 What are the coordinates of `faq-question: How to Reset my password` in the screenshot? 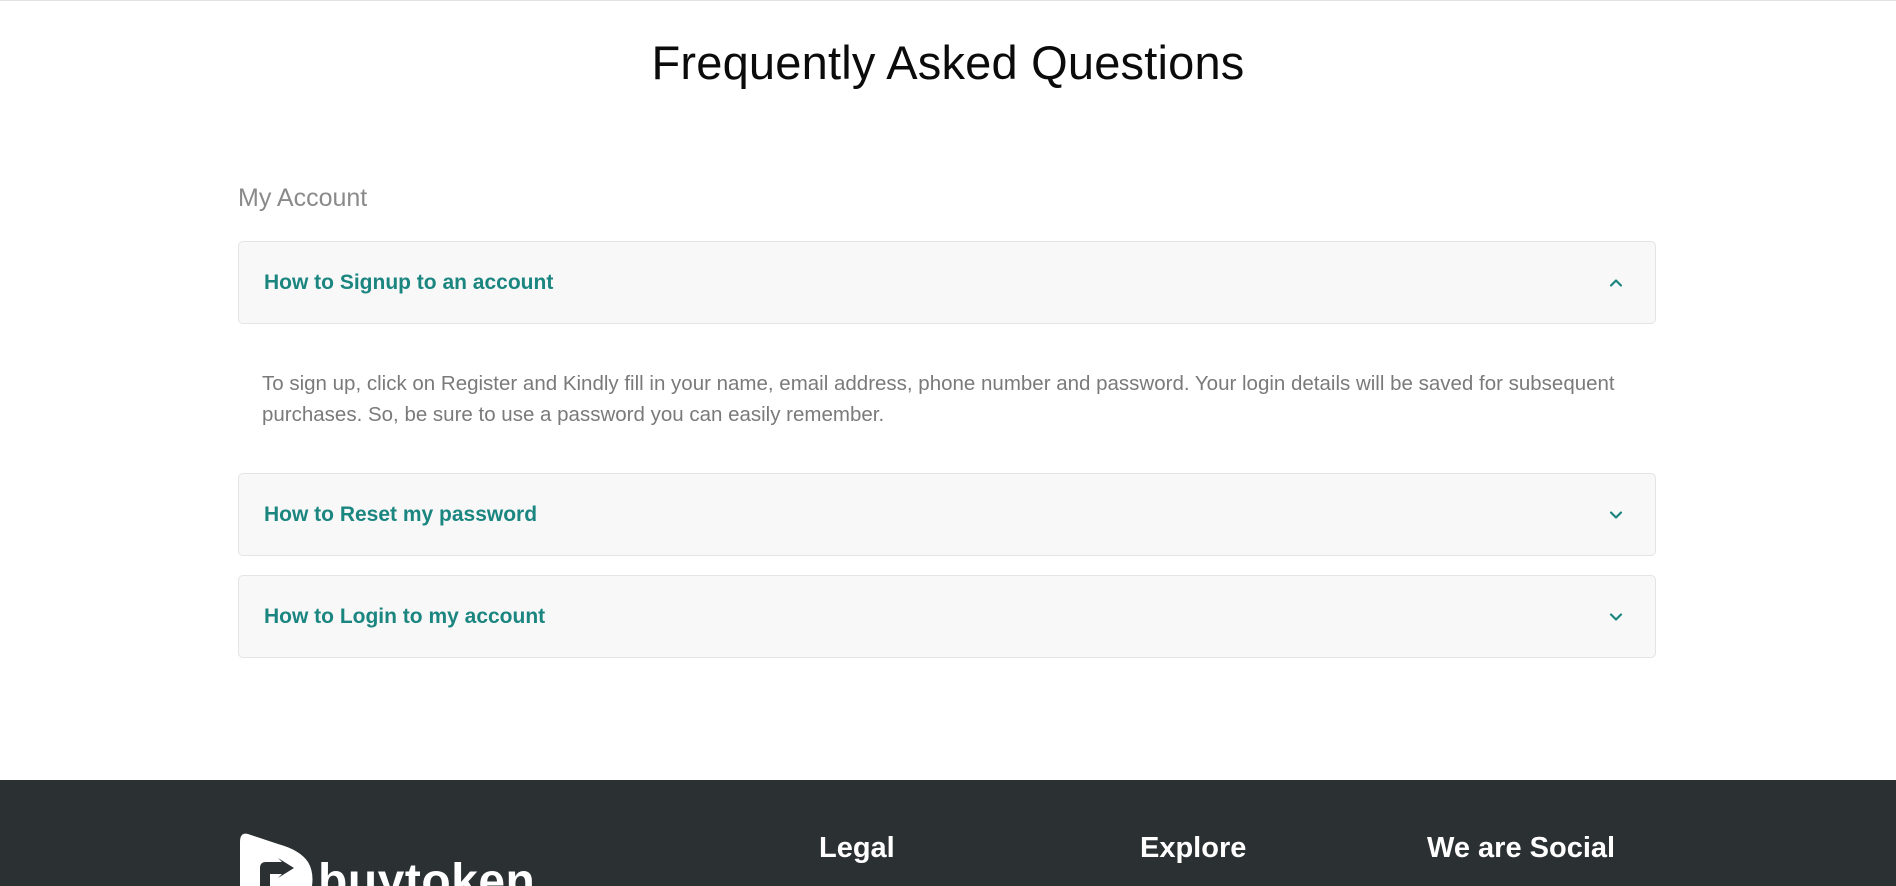 It's located at (401, 514).